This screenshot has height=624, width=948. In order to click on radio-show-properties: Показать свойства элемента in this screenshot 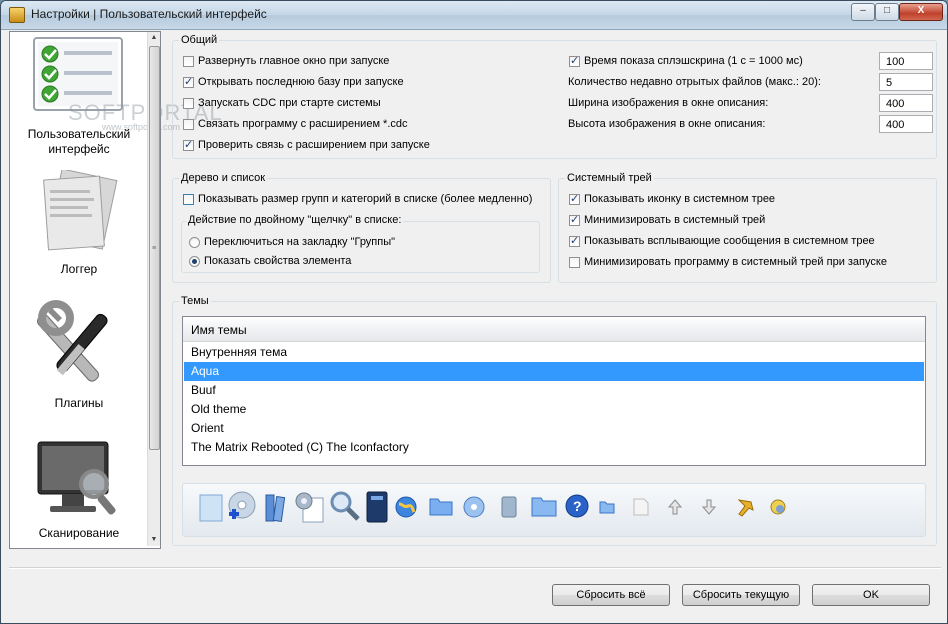, I will do `click(270, 261)`.